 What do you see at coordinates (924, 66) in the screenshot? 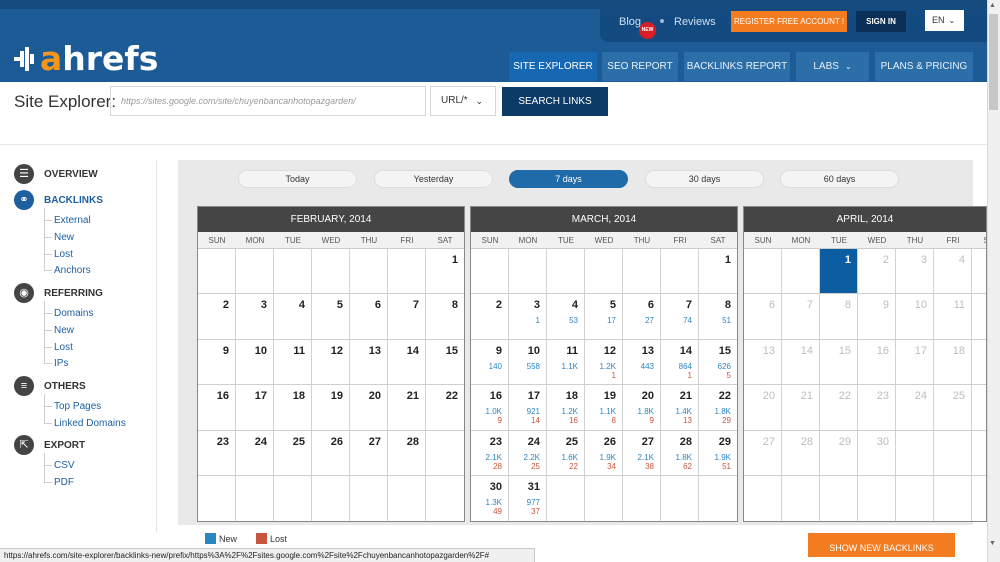
I see `tab-plans-pricing: PLANS & PRICING` at bounding box center [924, 66].